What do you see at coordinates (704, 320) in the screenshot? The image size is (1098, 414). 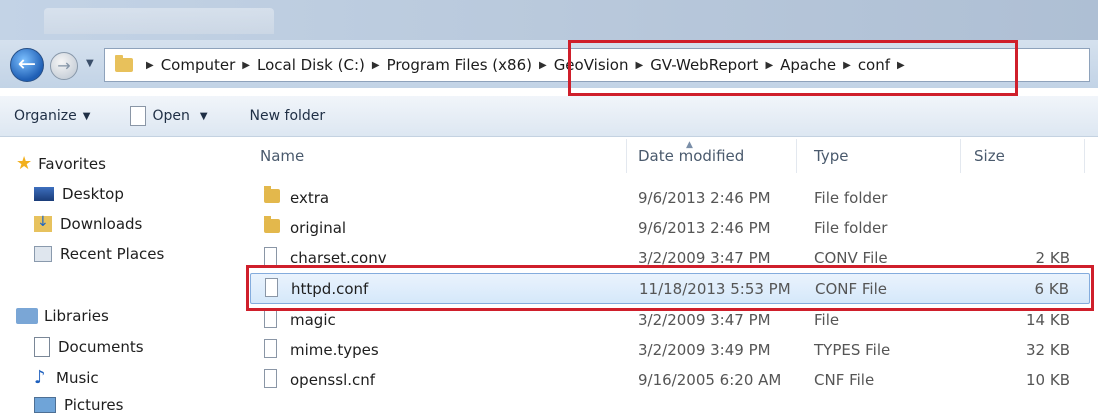 I see `file-date: 3/2/2009 3:47 PM` at bounding box center [704, 320].